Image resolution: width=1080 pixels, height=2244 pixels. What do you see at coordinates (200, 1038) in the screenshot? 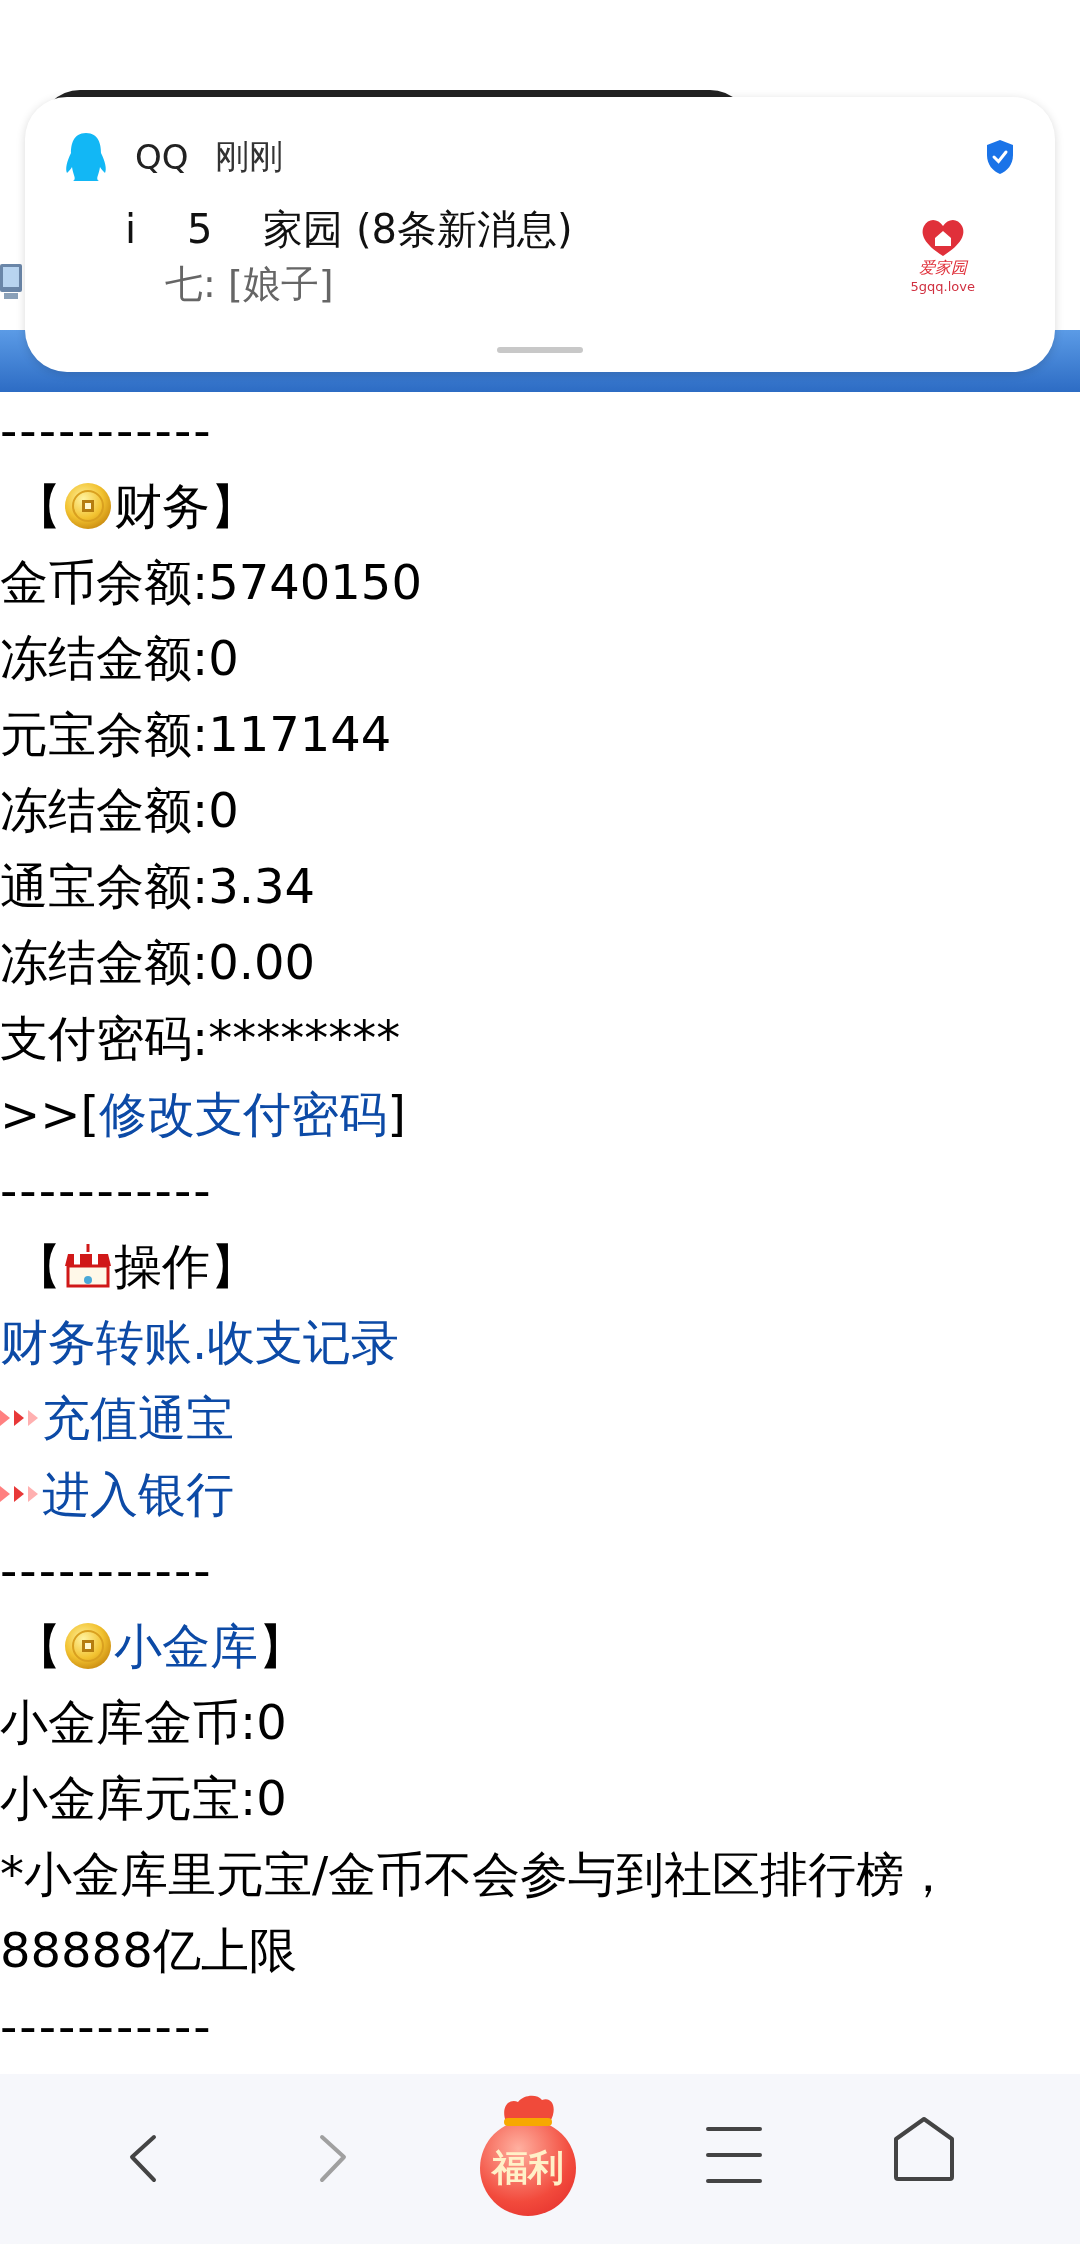
I see `info-text: 支付密码:********` at bounding box center [200, 1038].